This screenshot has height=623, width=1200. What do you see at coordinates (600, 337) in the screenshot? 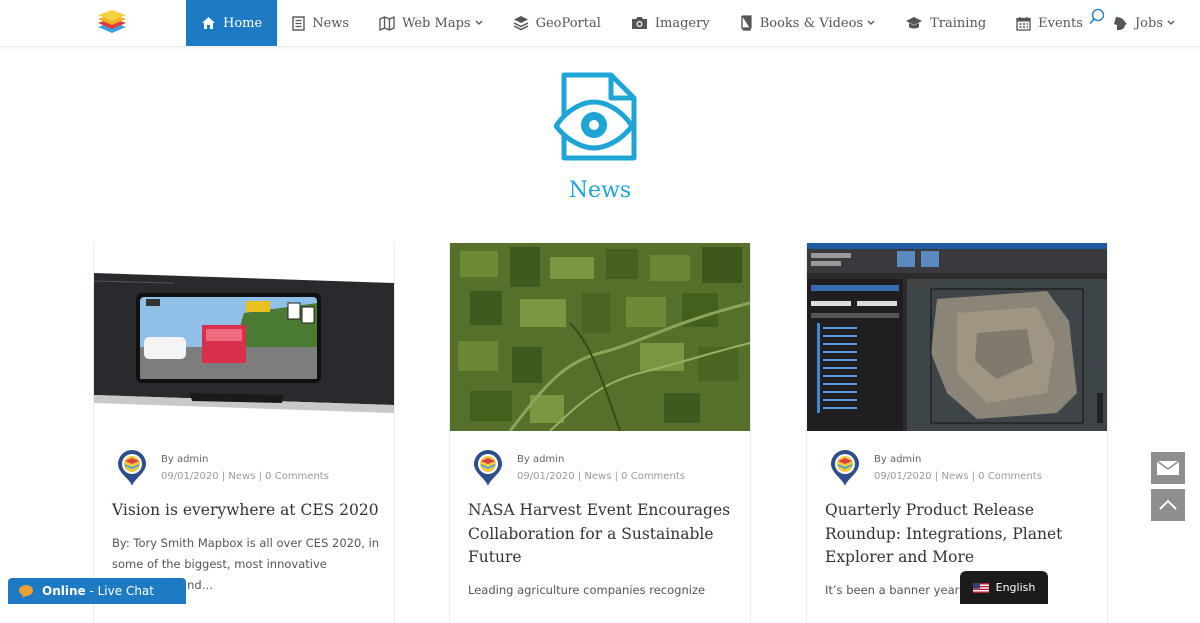
I see `post-image-satellite-farmland` at bounding box center [600, 337].